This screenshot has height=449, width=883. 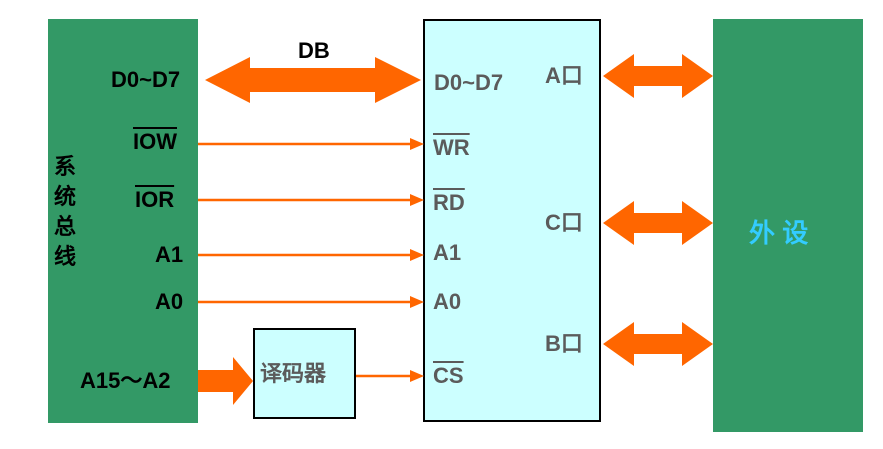 What do you see at coordinates (564, 75) in the screenshot?
I see `port-a-label: A口` at bounding box center [564, 75].